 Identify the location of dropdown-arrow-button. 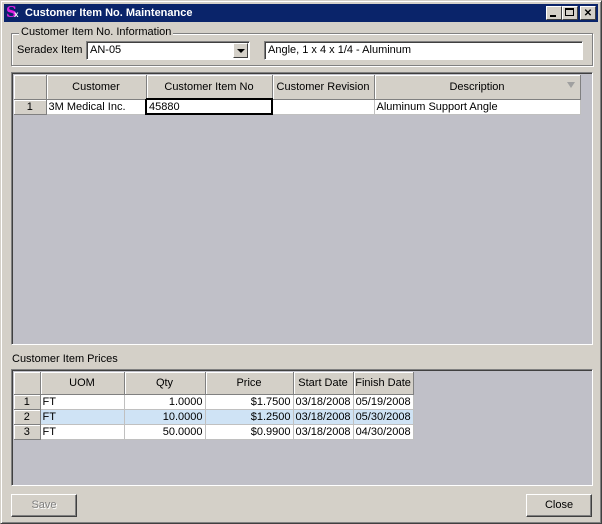
(240, 50).